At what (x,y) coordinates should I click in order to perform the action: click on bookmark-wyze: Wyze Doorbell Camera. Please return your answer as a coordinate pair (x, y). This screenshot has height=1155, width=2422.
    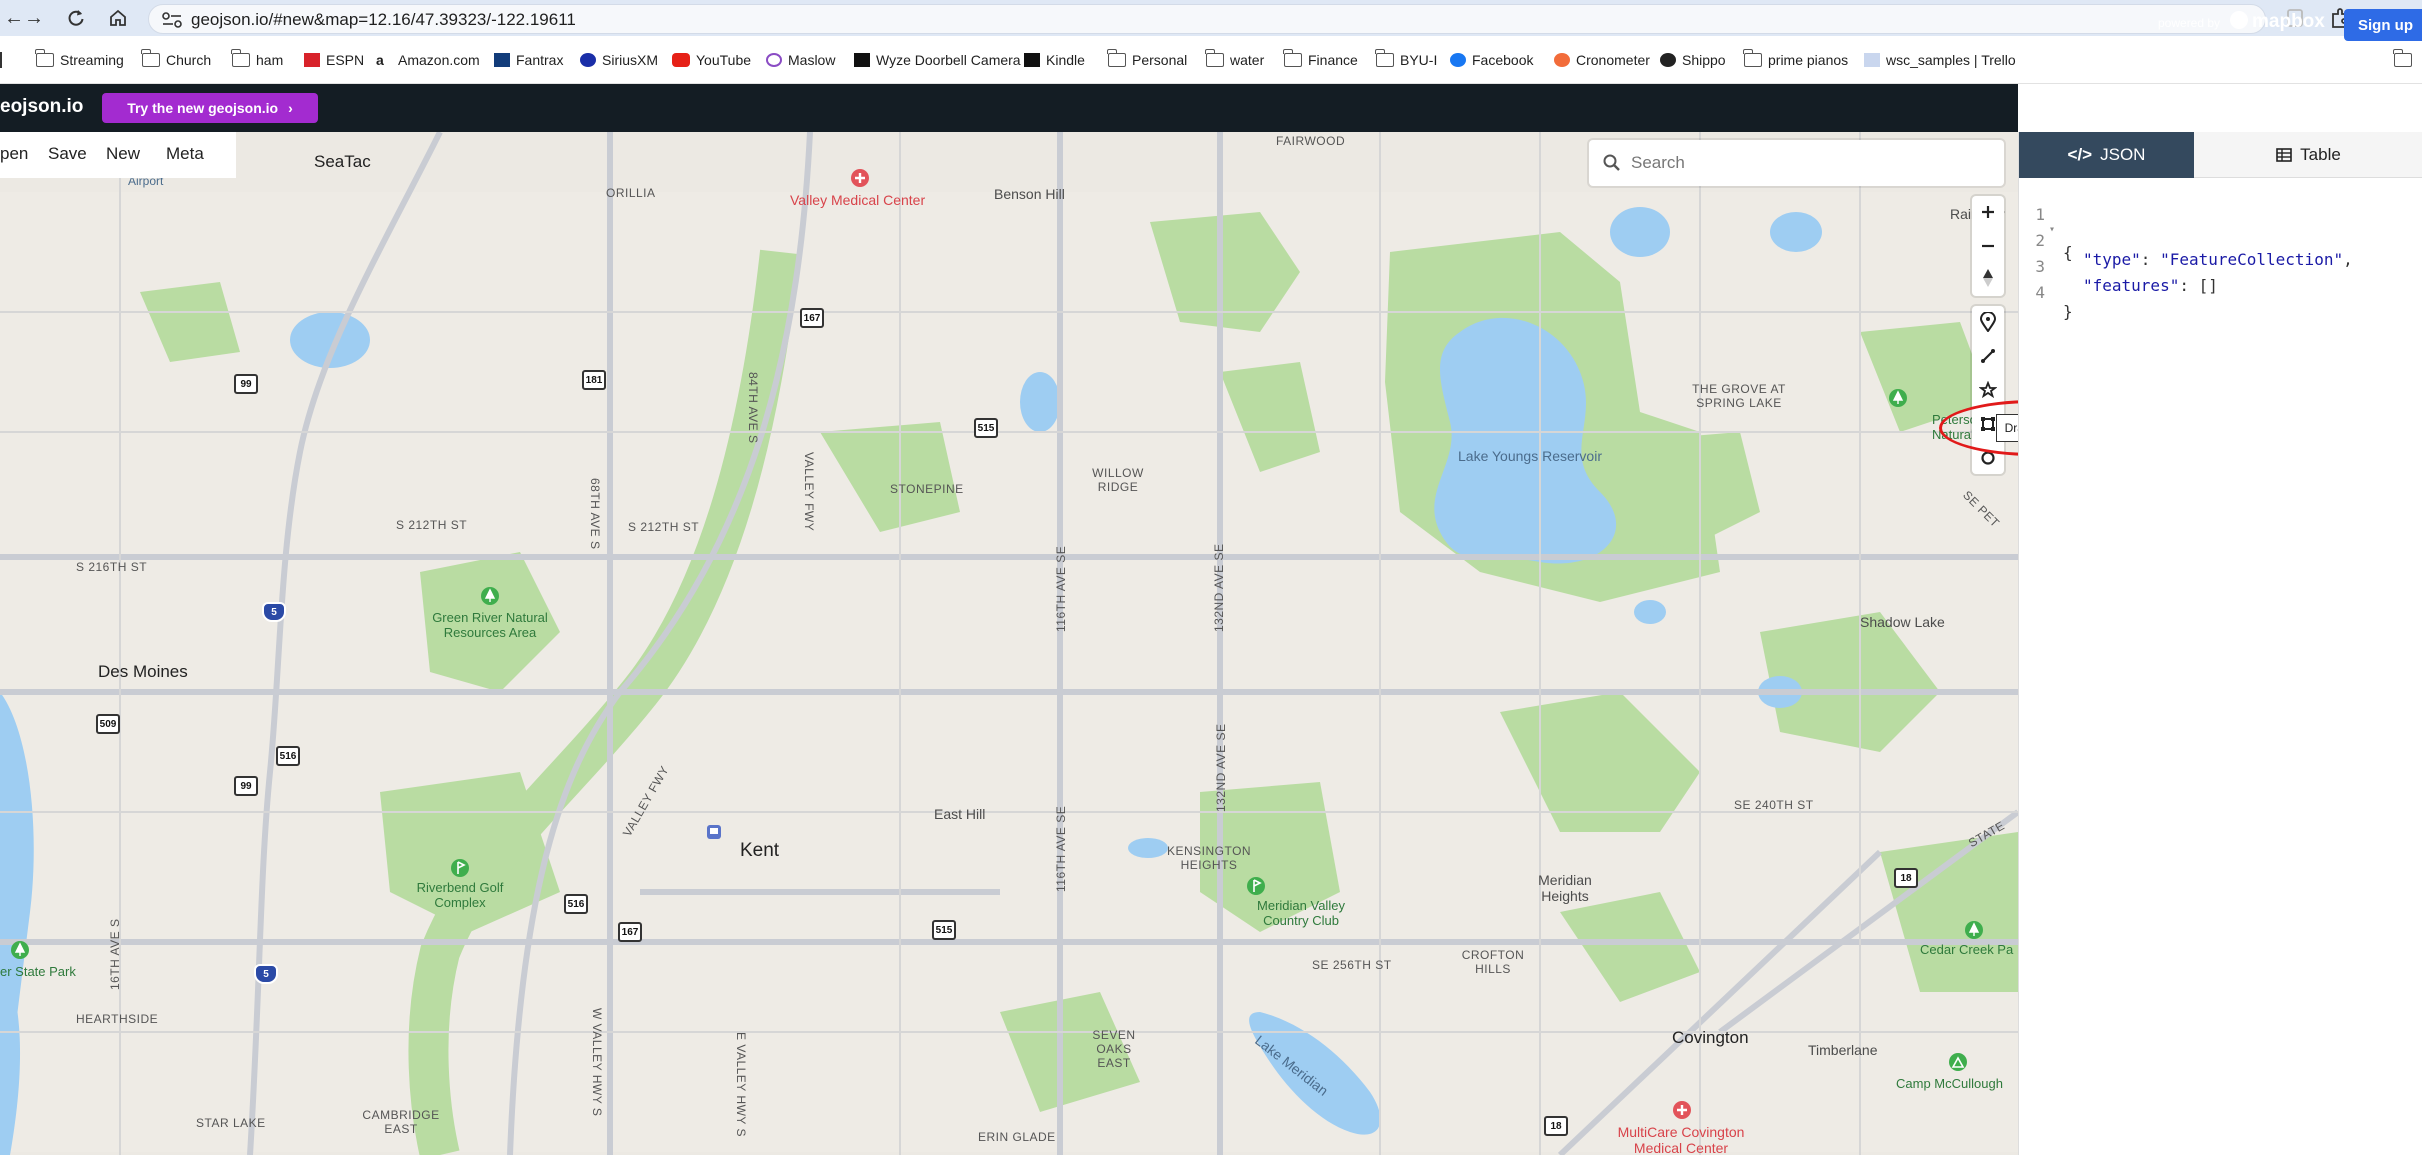
    Looking at the image, I should click on (937, 60).